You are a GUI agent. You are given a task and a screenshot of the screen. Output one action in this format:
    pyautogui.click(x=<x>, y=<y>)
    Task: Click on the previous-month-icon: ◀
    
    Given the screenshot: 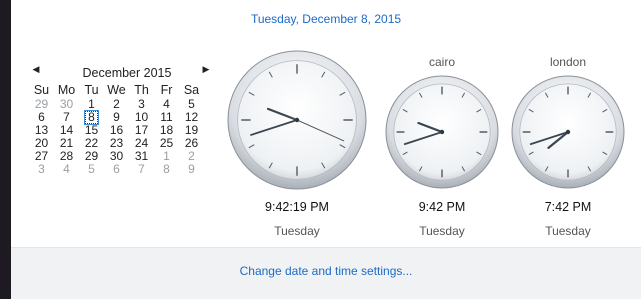 What is the action you would take?
    pyautogui.click(x=36, y=69)
    